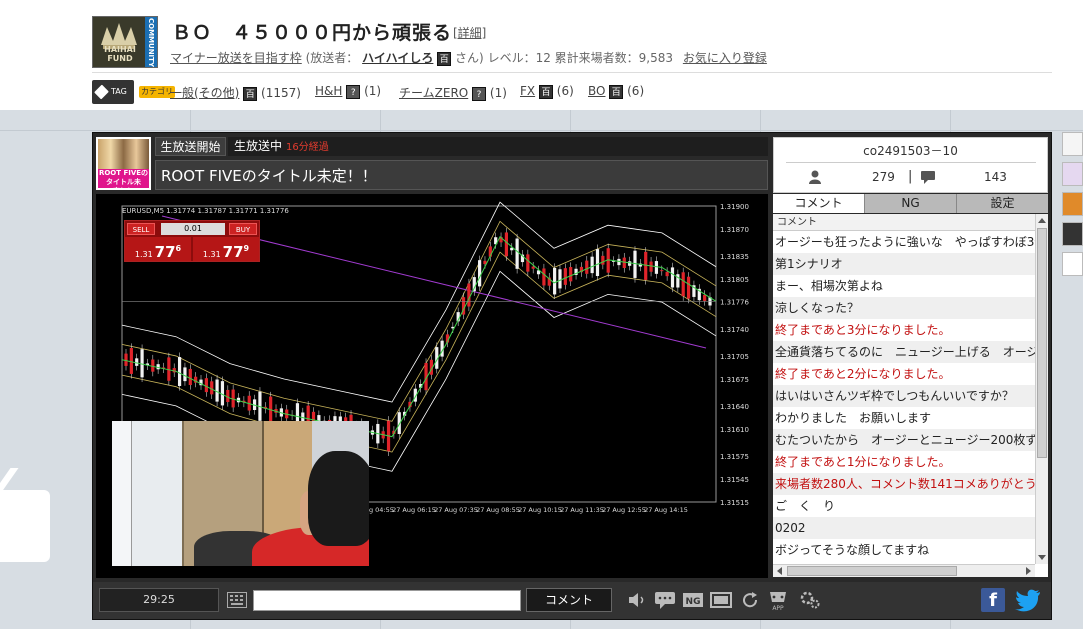  What do you see at coordinates (904, 440) in the screenshot?
I see `comment-row: むたついたから オージーとニュージー200枚ずつし` at bounding box center [904, 440].